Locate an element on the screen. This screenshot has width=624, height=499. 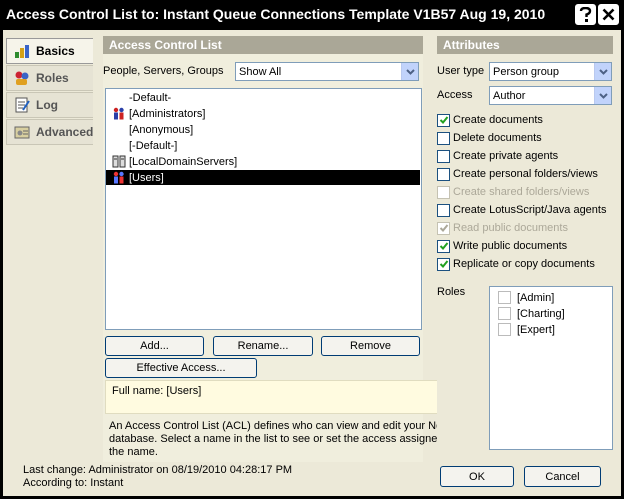
checkbox-label: Create documents is located at coordinates (498, 120).